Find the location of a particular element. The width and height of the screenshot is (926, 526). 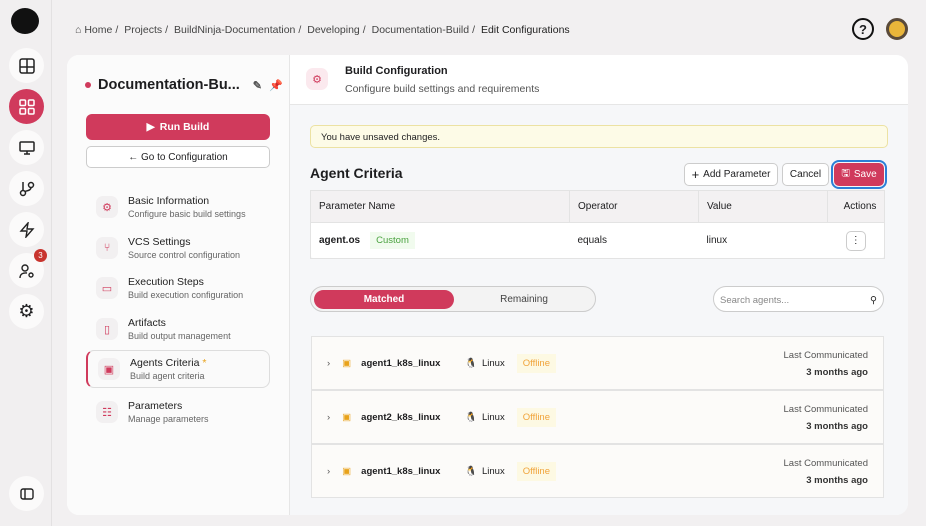

logo is located at coordinates (25, 21).